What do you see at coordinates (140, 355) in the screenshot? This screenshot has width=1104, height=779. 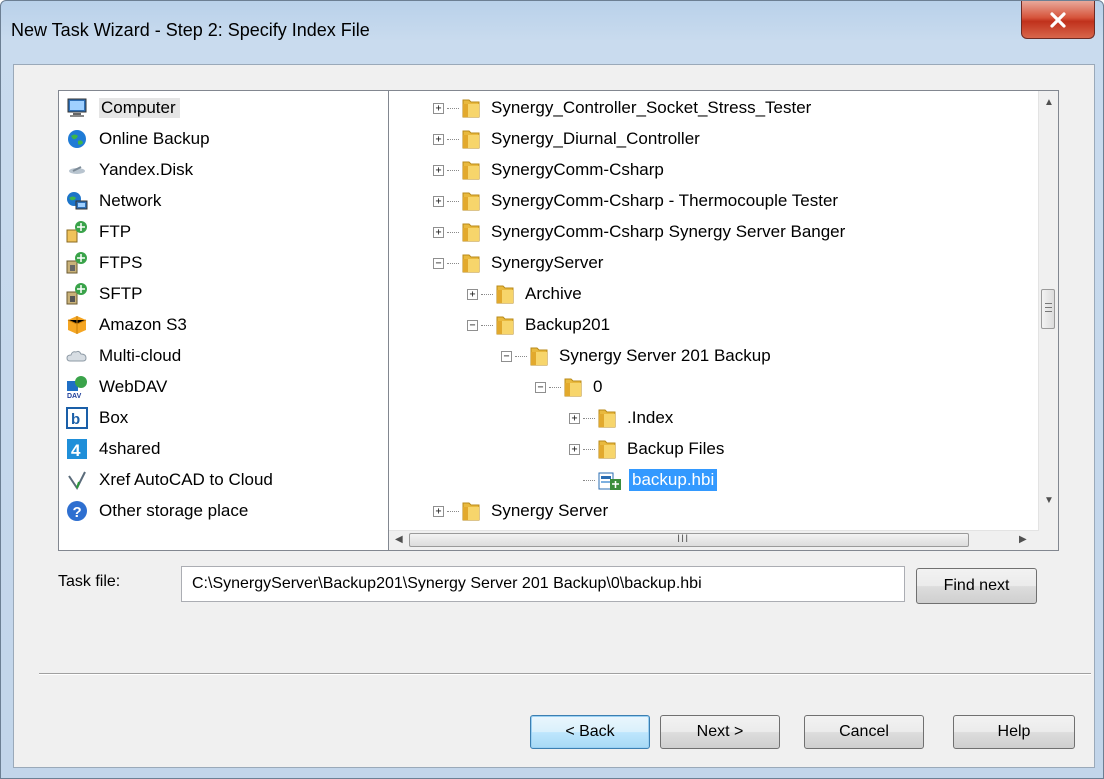 I see `storage-item-label: Multi-cloud` at bounding box center [140, 355].